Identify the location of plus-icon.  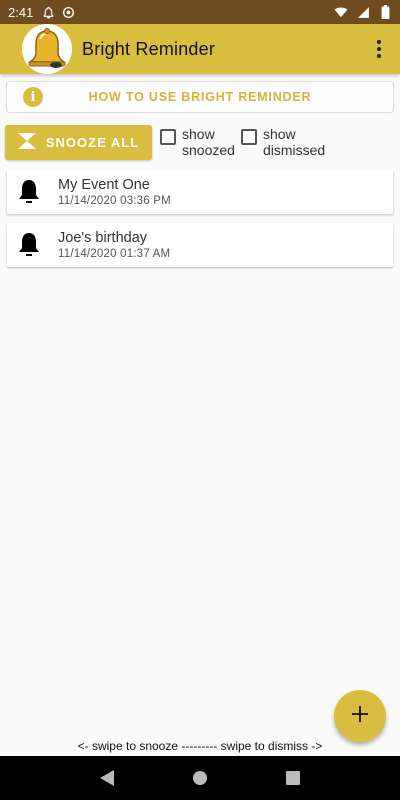
(360, 716).